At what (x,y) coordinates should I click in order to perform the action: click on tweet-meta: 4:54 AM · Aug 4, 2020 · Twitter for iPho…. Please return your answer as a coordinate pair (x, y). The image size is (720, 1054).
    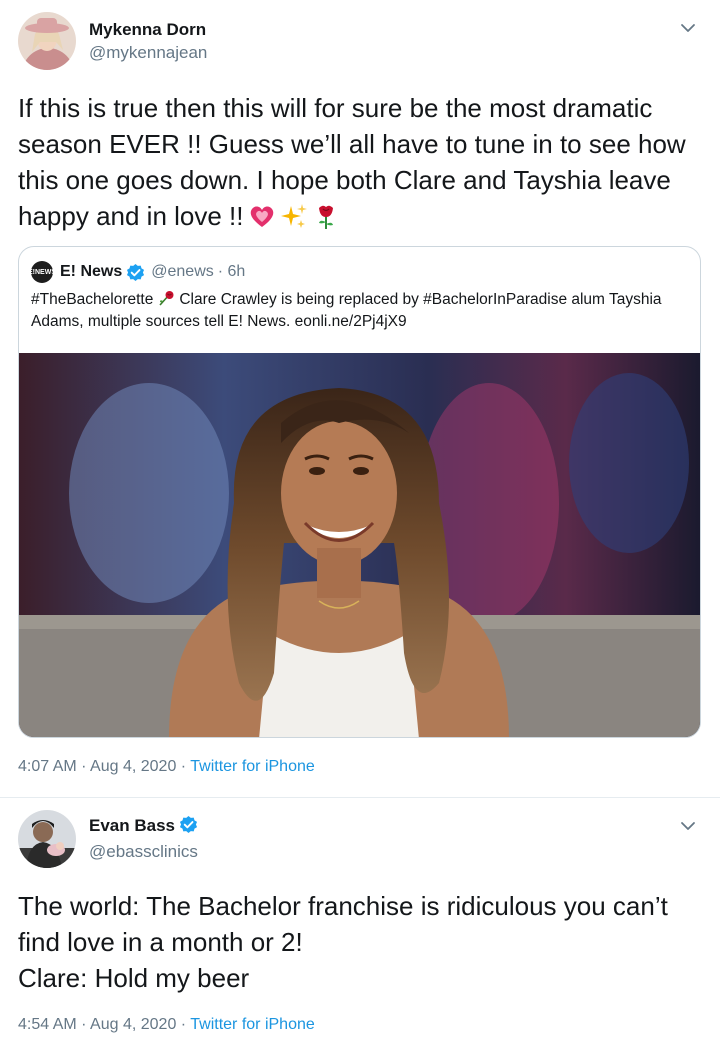
    Looking at the image, I should click on (166, 1025).